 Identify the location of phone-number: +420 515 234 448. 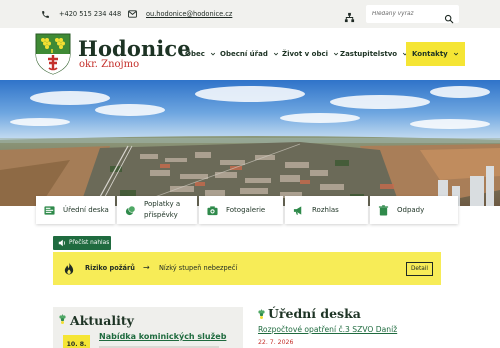
(90, 14).